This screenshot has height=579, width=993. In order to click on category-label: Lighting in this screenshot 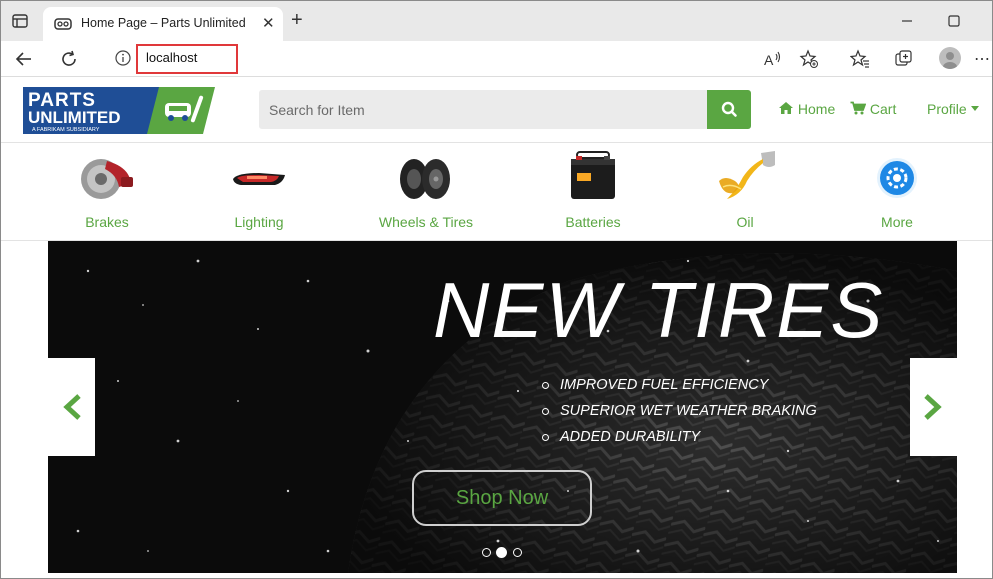, I will do `click(259, 222)`.